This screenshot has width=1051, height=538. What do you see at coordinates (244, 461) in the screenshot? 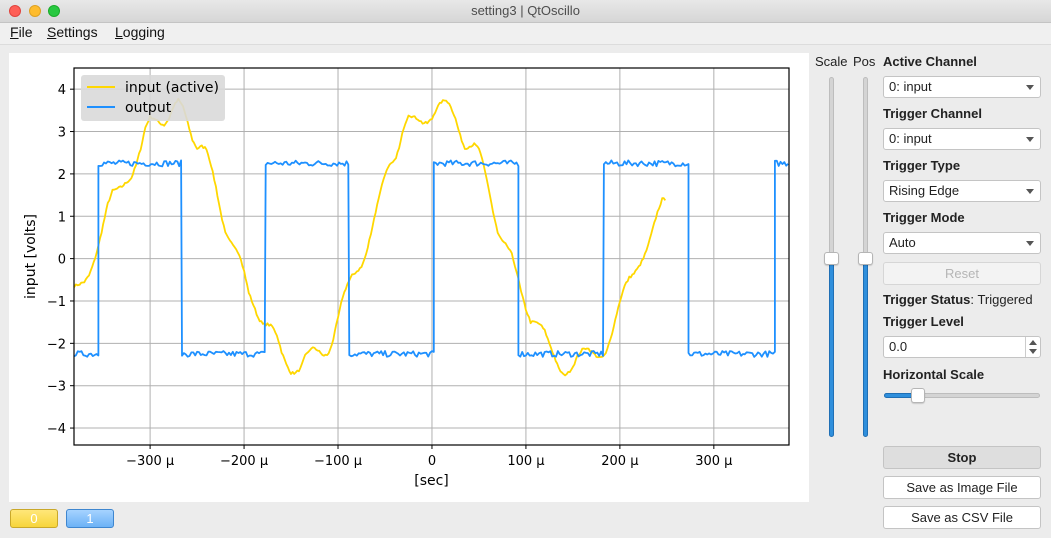
I see `x-tick-label: −200 µ` at bounding box center [244, 461].